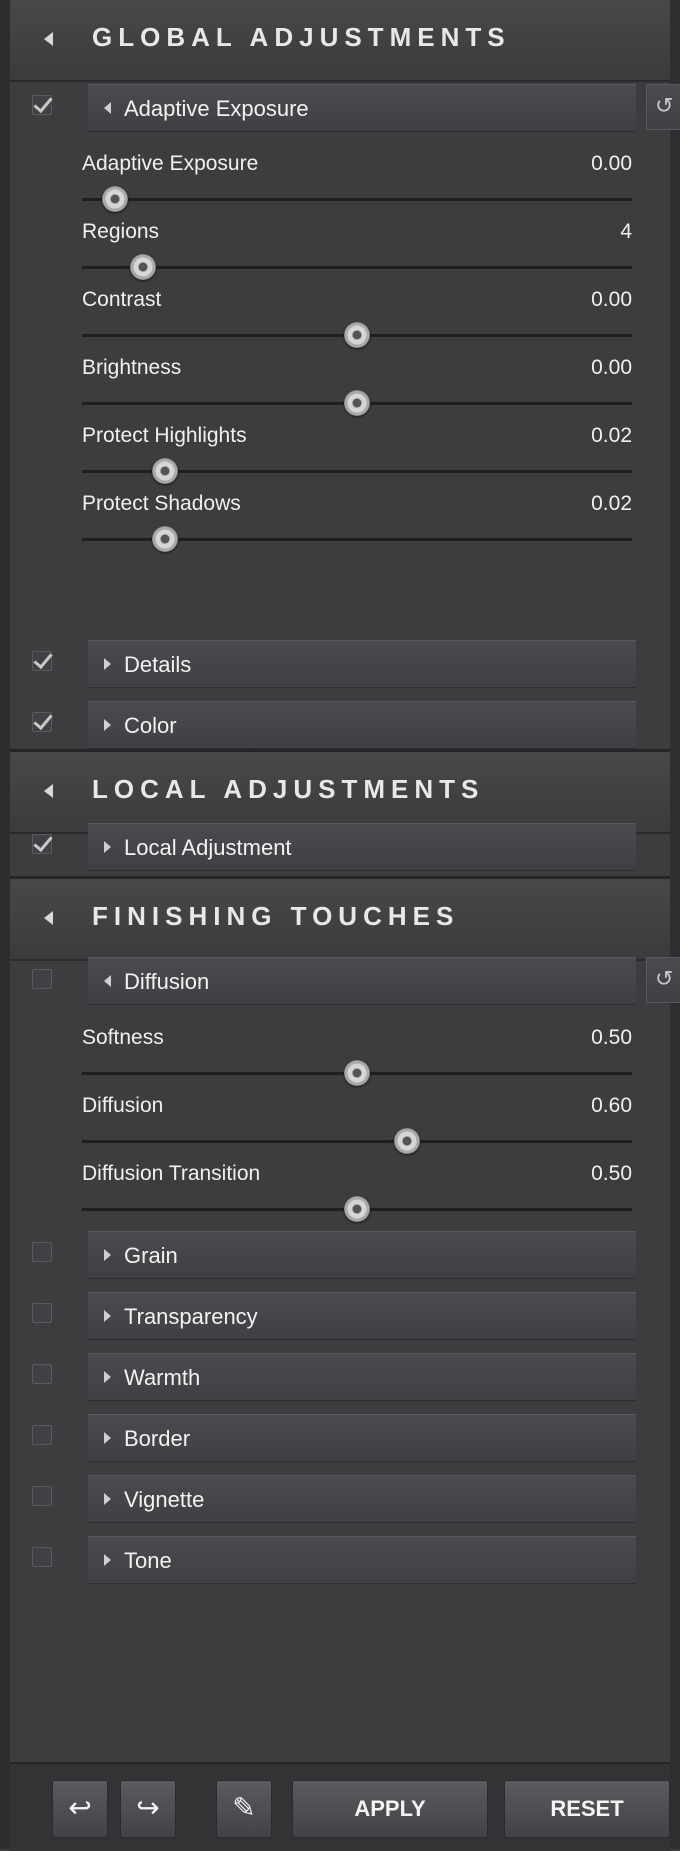 Image resolution: width=680 pixels, height=1851 pixels. I want to click on group-label-diffusion: Diffusion, so click(167, 981).